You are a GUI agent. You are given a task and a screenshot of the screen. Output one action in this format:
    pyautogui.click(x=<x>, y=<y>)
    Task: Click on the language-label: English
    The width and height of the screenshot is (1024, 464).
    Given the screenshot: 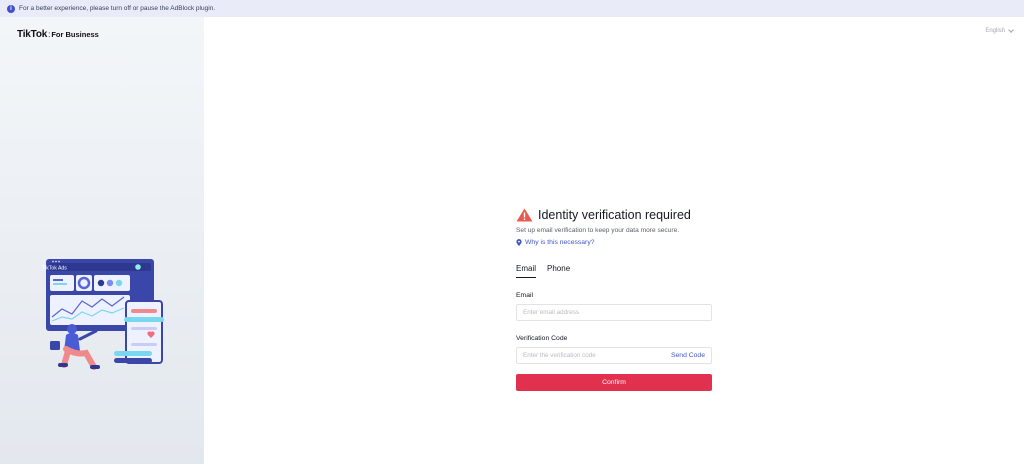 What is the action you would take?
    pyautogui.click(x=995, y=31)
    